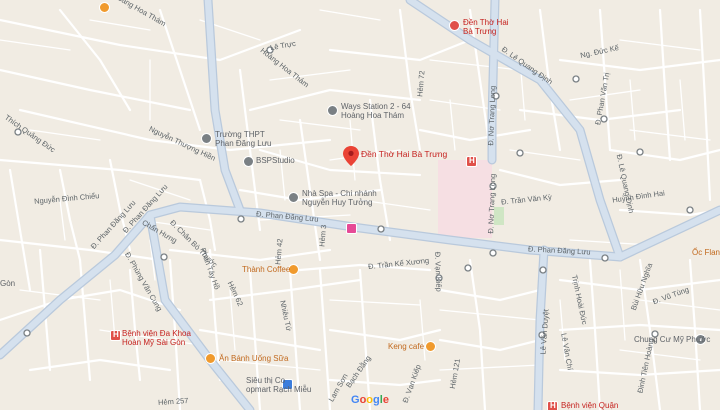  I want to click on shopping-icon, so click(351, 228).